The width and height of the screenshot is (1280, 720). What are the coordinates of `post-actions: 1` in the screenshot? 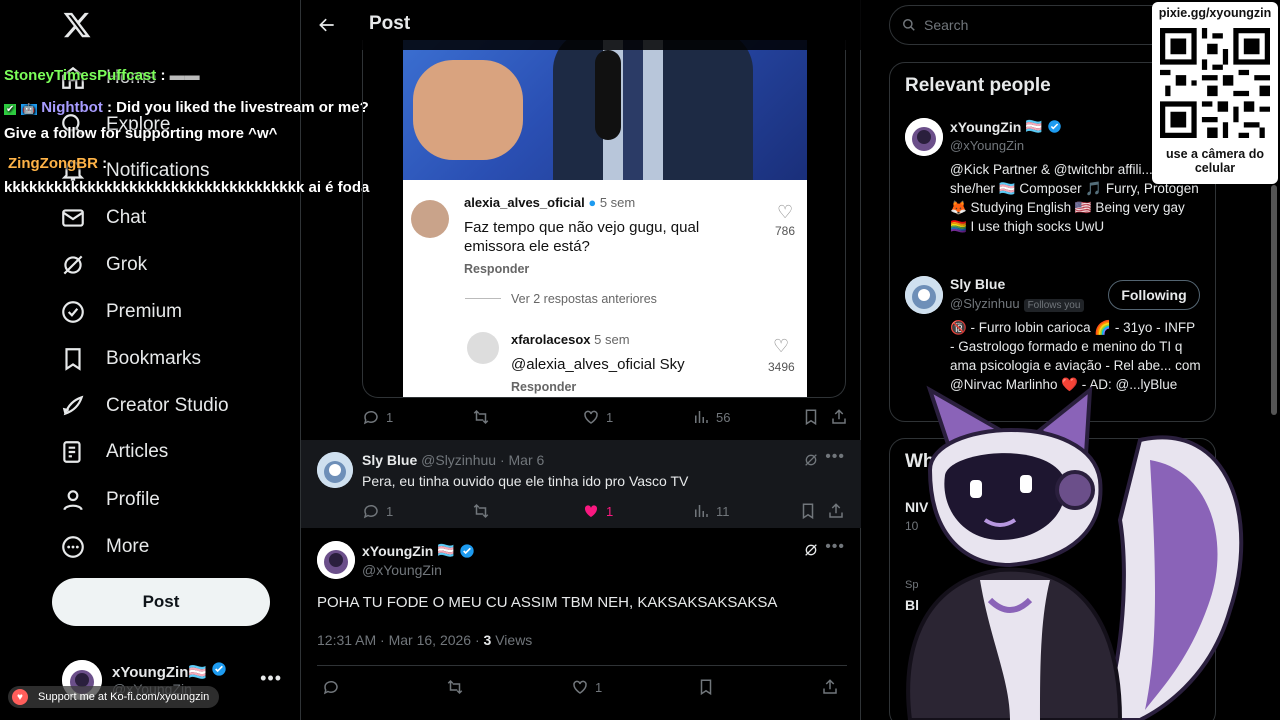 It's located at (581, 690).